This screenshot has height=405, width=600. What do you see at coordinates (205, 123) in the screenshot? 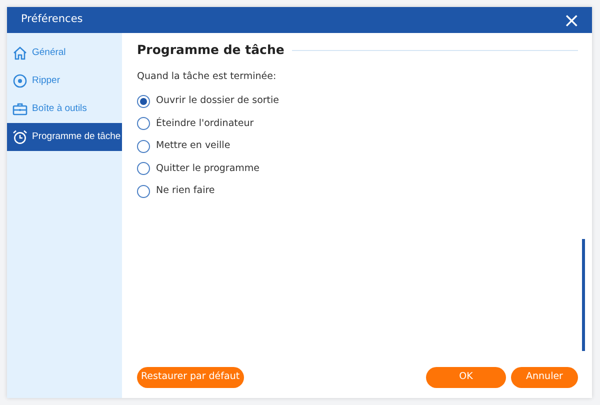
I see `option-label: Éteindre l'ordinateur` at bounding box center [205, 123].